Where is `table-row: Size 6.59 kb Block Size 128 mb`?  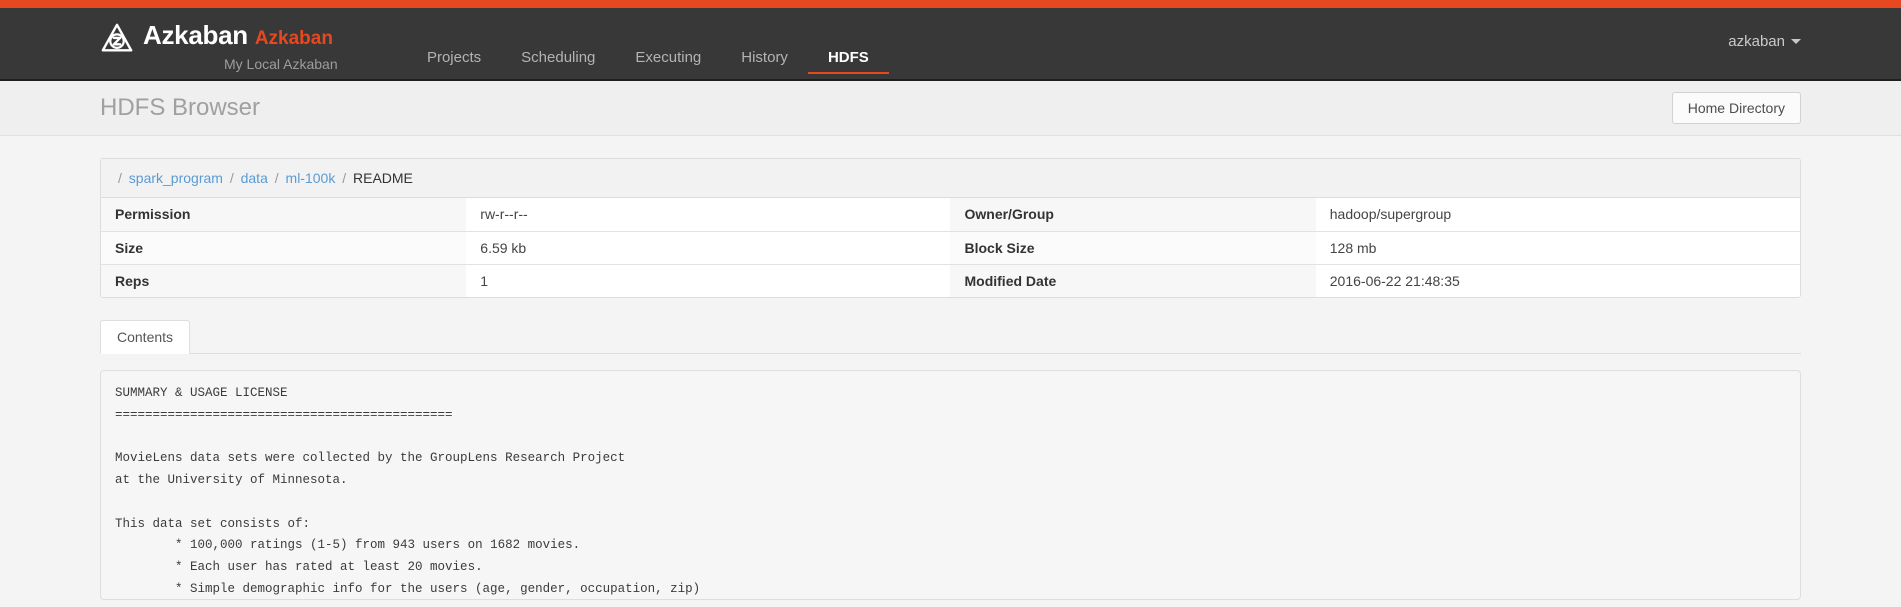 table-row: Size 6.59 kb Block Size 128 mb is located at coordinates (950, 247).